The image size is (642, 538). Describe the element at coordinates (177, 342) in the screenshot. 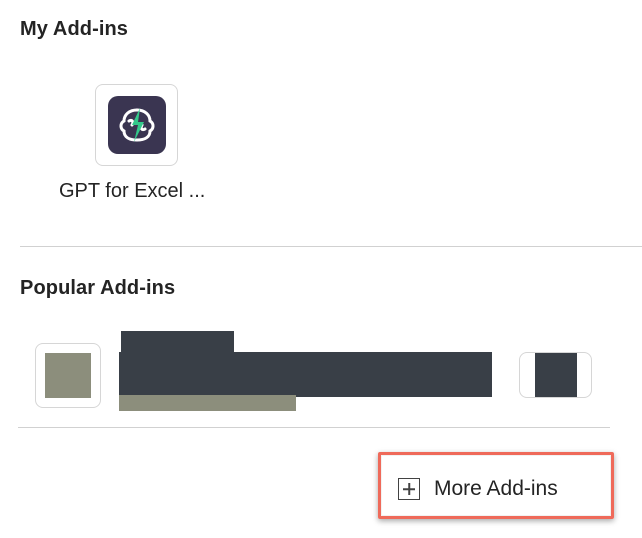

I see `redacted-addin-name-top` at that location.